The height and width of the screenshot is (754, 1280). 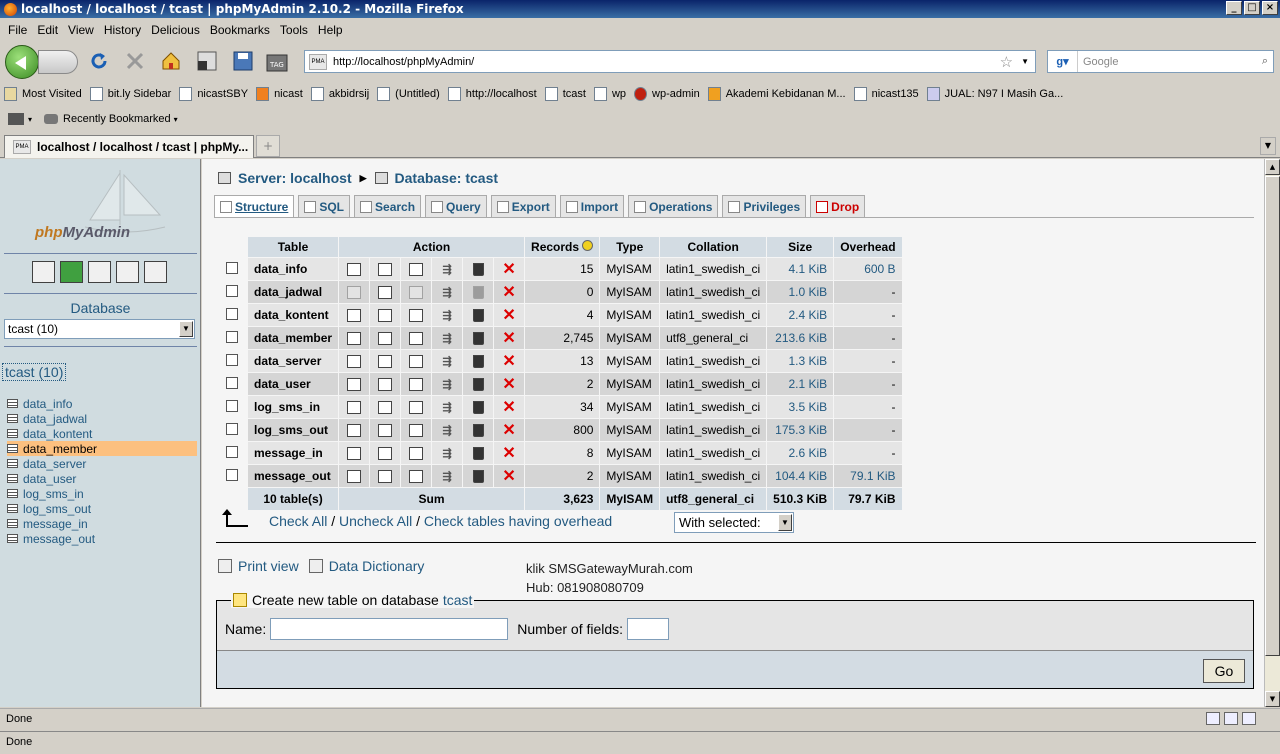 What do you see at coordinates (324, 206) in the screenshot?
I see `tab-sql: SQL` at bounding box center [324, 206].